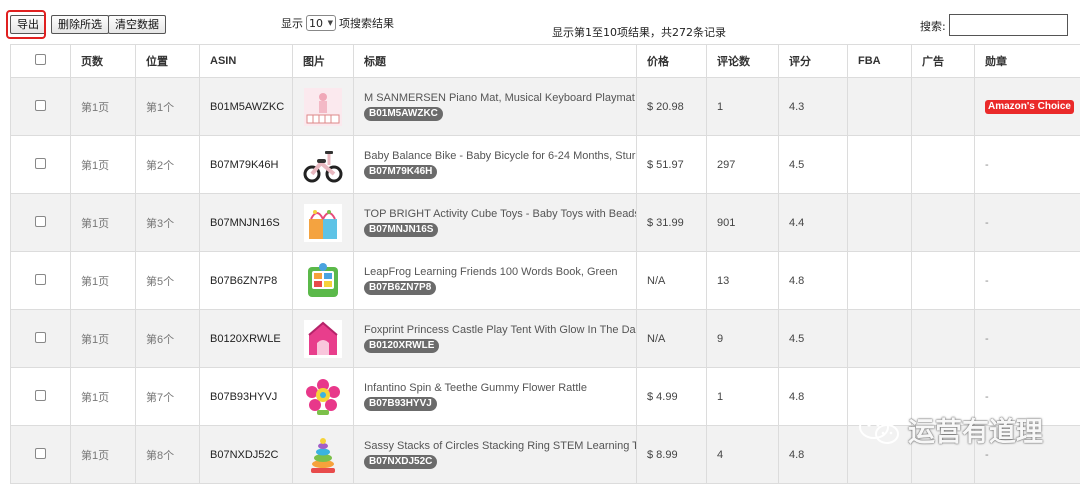 This screenshot has height=484, width=1080. What do you see at coordinates (26, 24) in the screenshot?
I see `export-highlight-box` at bounding box center [26, 24].